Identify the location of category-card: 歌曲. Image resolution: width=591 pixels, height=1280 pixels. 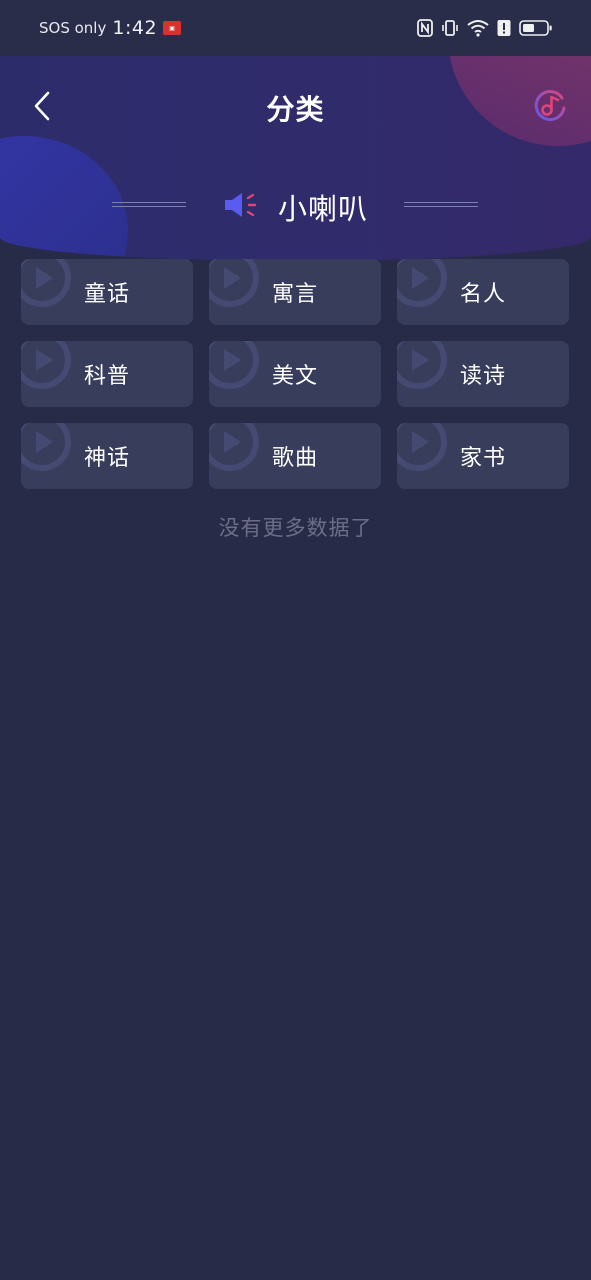
(295, 456).